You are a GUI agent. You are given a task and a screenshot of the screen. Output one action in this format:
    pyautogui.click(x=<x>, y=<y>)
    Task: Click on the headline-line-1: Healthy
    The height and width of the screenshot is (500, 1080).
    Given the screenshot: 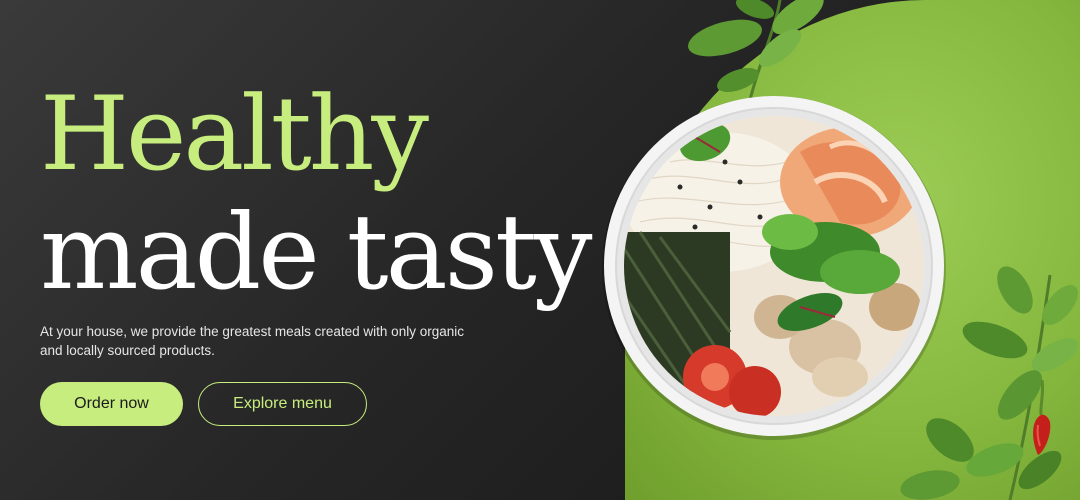 What is the action you would take?
    pyautogui.click(x=234, y=134)
    